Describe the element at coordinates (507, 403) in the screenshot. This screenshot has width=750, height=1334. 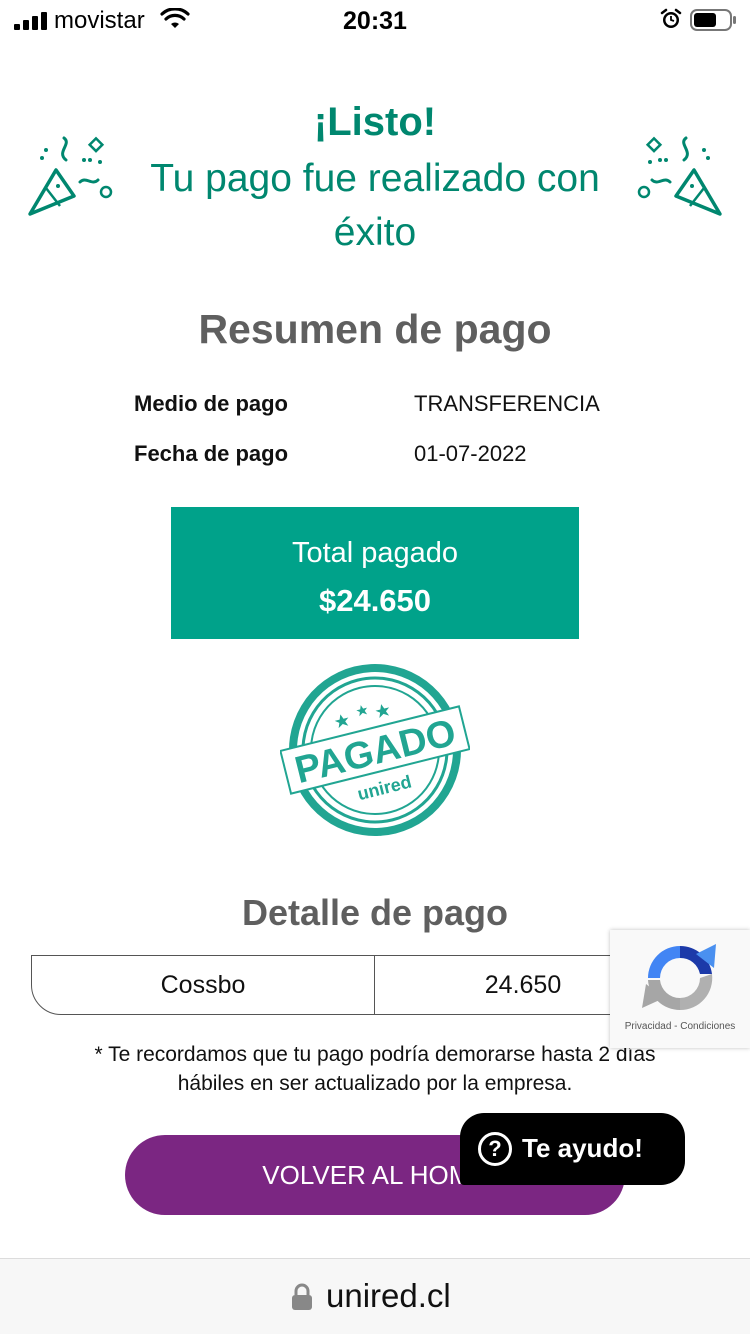
I see `payment-method-value: TRANSFERENCIA` at that location.